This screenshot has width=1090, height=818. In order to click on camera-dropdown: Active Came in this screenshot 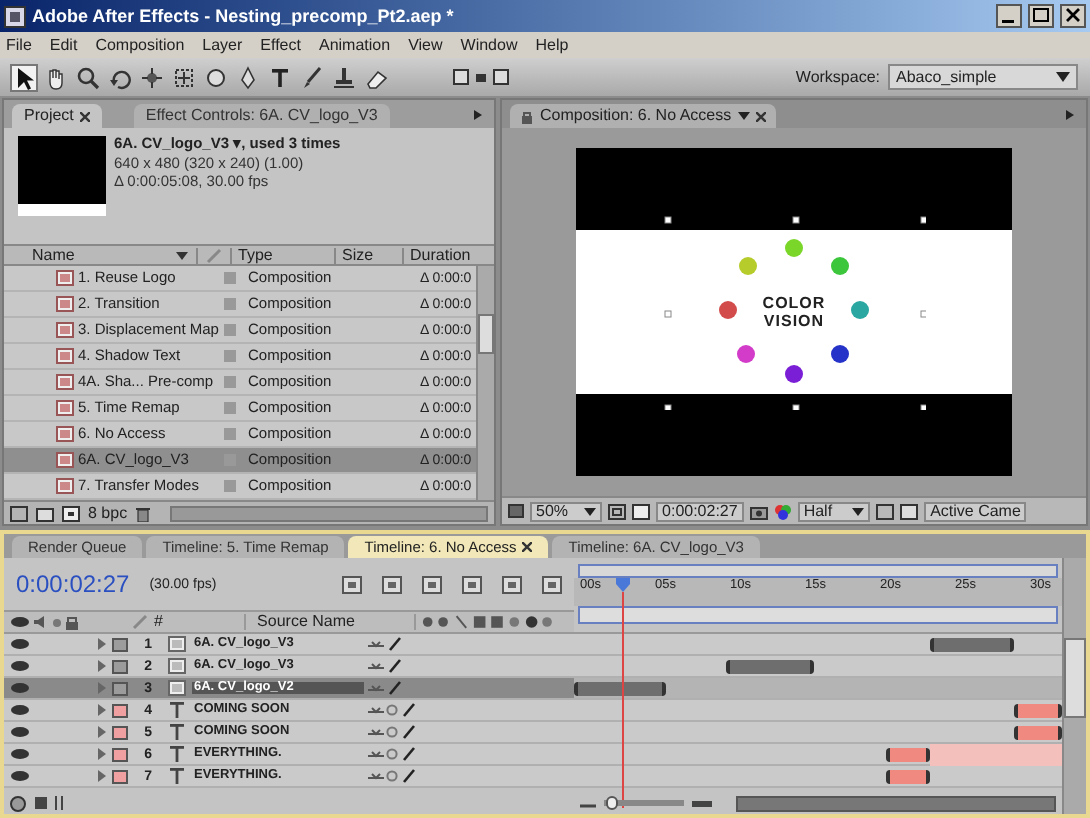, I will do `click(975, 511)`.